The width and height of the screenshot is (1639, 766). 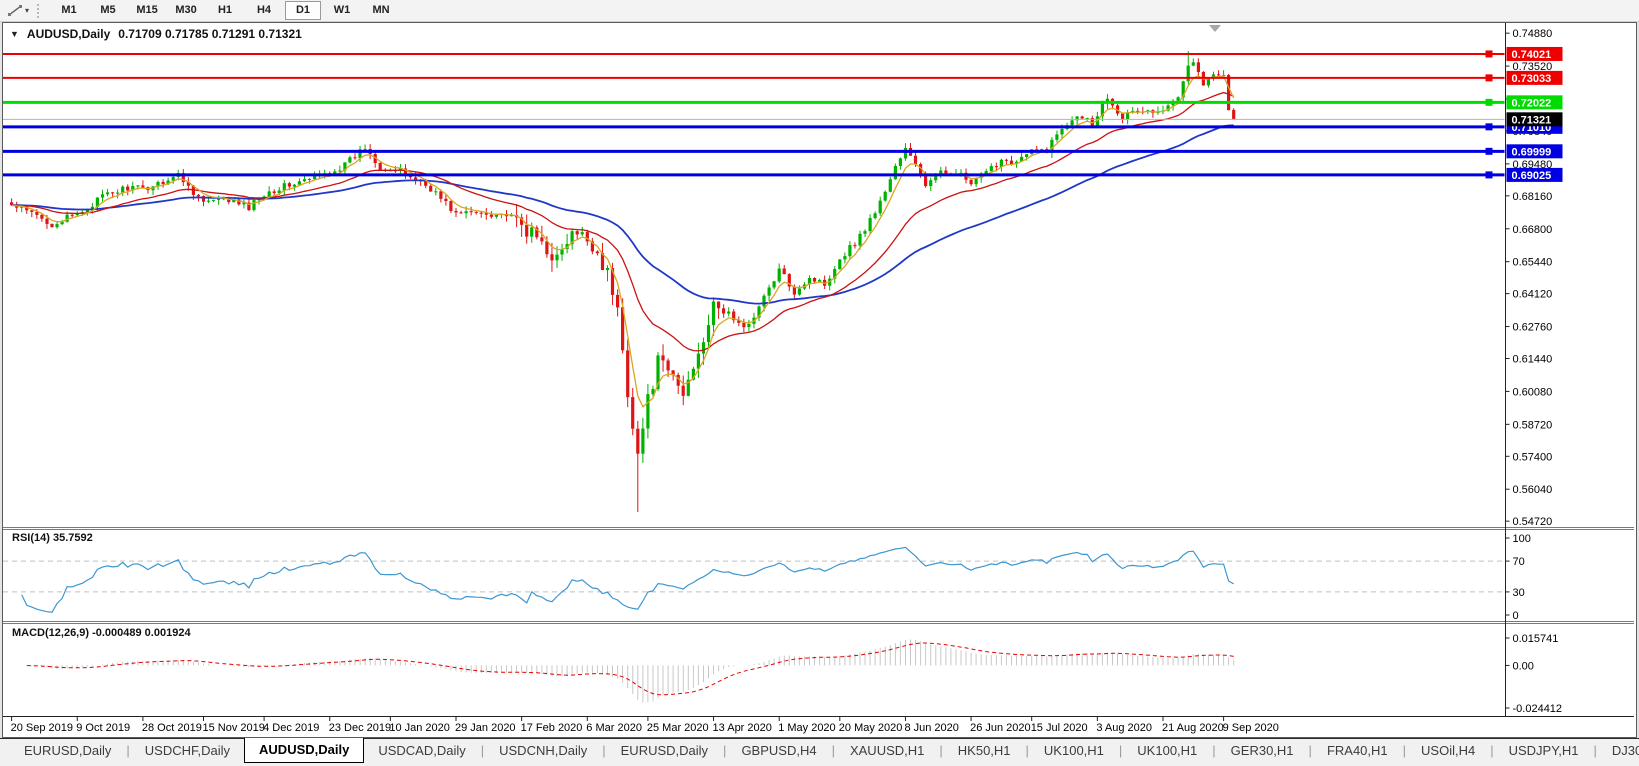 I want to click on svg-text: 0.74021, so click(x=1532, y=55).